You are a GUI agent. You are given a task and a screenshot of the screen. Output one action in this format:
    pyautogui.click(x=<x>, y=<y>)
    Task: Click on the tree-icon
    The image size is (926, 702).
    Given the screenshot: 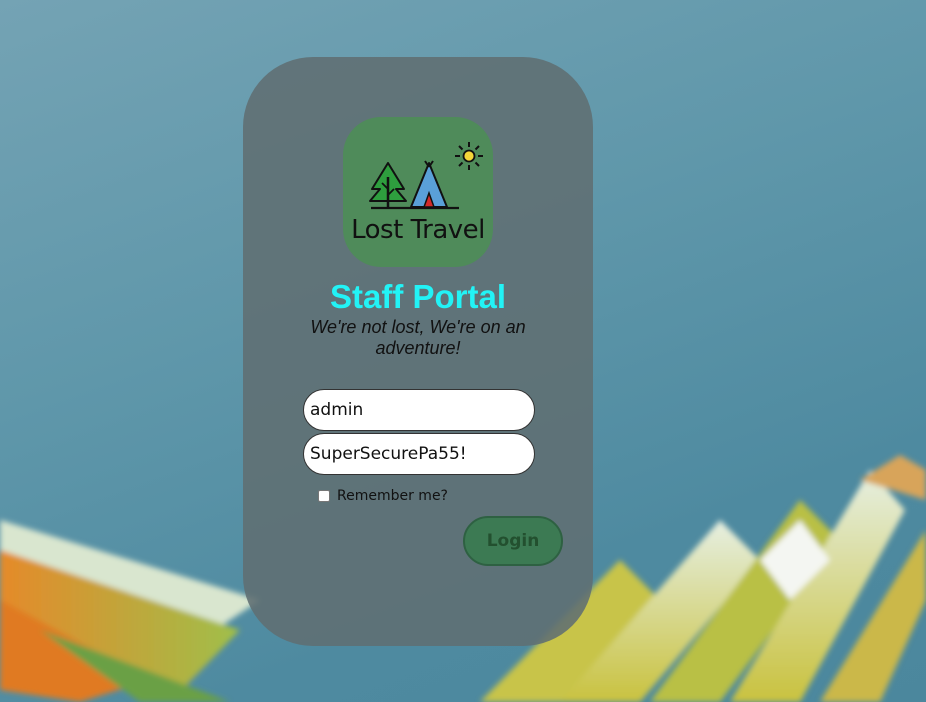 What is the action you would take?
    pyautogui.click(x=388, y=185)
    